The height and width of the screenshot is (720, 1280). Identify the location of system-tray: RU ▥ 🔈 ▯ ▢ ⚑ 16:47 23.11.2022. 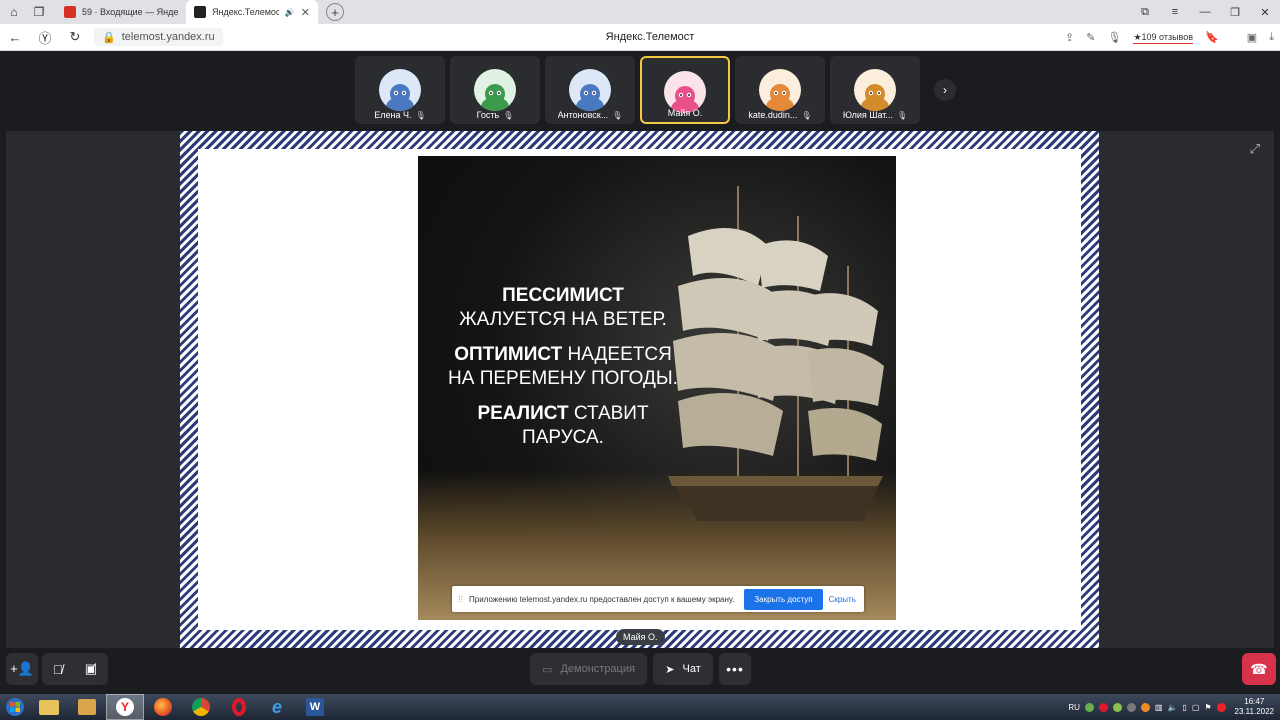
(1174, 707).